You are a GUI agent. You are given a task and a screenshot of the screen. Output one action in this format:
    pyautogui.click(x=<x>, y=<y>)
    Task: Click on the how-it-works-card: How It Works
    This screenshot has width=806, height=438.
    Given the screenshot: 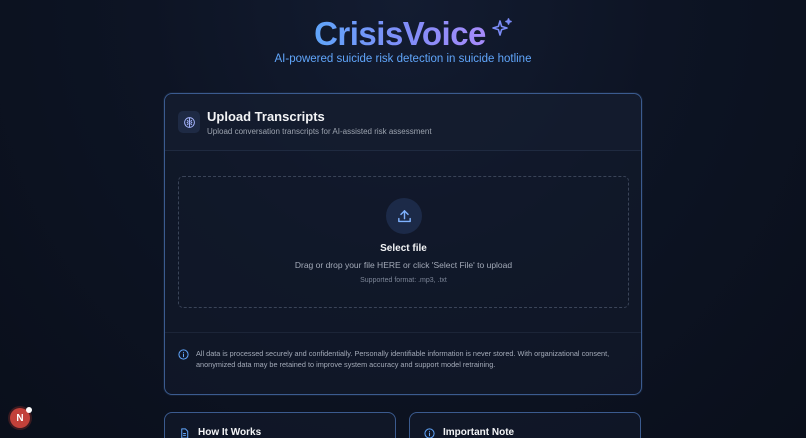 What is the action you would take?
    pyautogui.click(x=280, y=425)
    